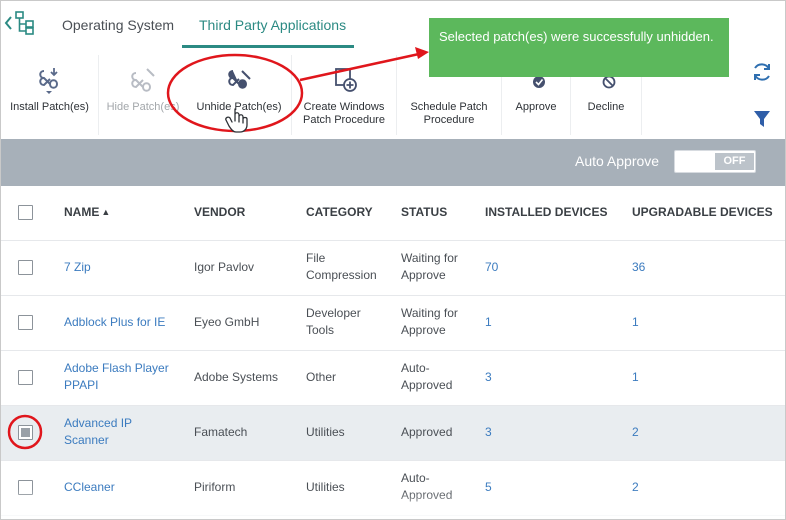 The image size is (786, 520). What do you see at coordinates (86, 440) in the screenshot?
I see `app-name-line-2: Scanner` at bounding box center [86, 440].